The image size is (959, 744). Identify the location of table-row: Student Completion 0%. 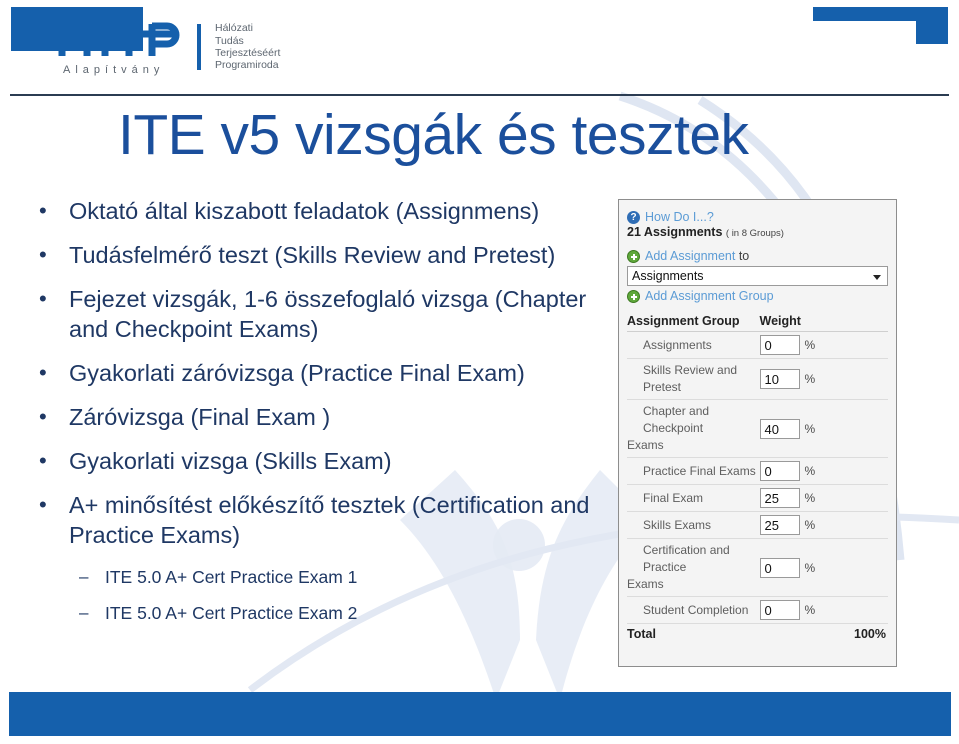
(757, 610).